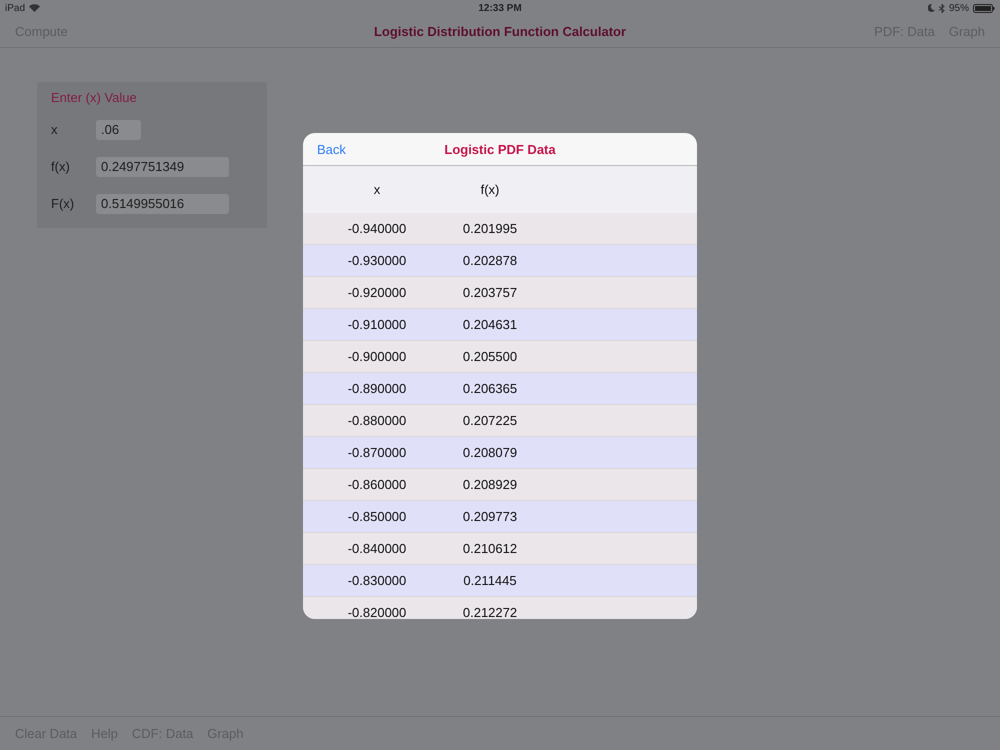 The height and width of the screenshot is (750, 1000). Describe the element at coordinates (377, 189) in the screenshot. I see `column-header: x` at that location.